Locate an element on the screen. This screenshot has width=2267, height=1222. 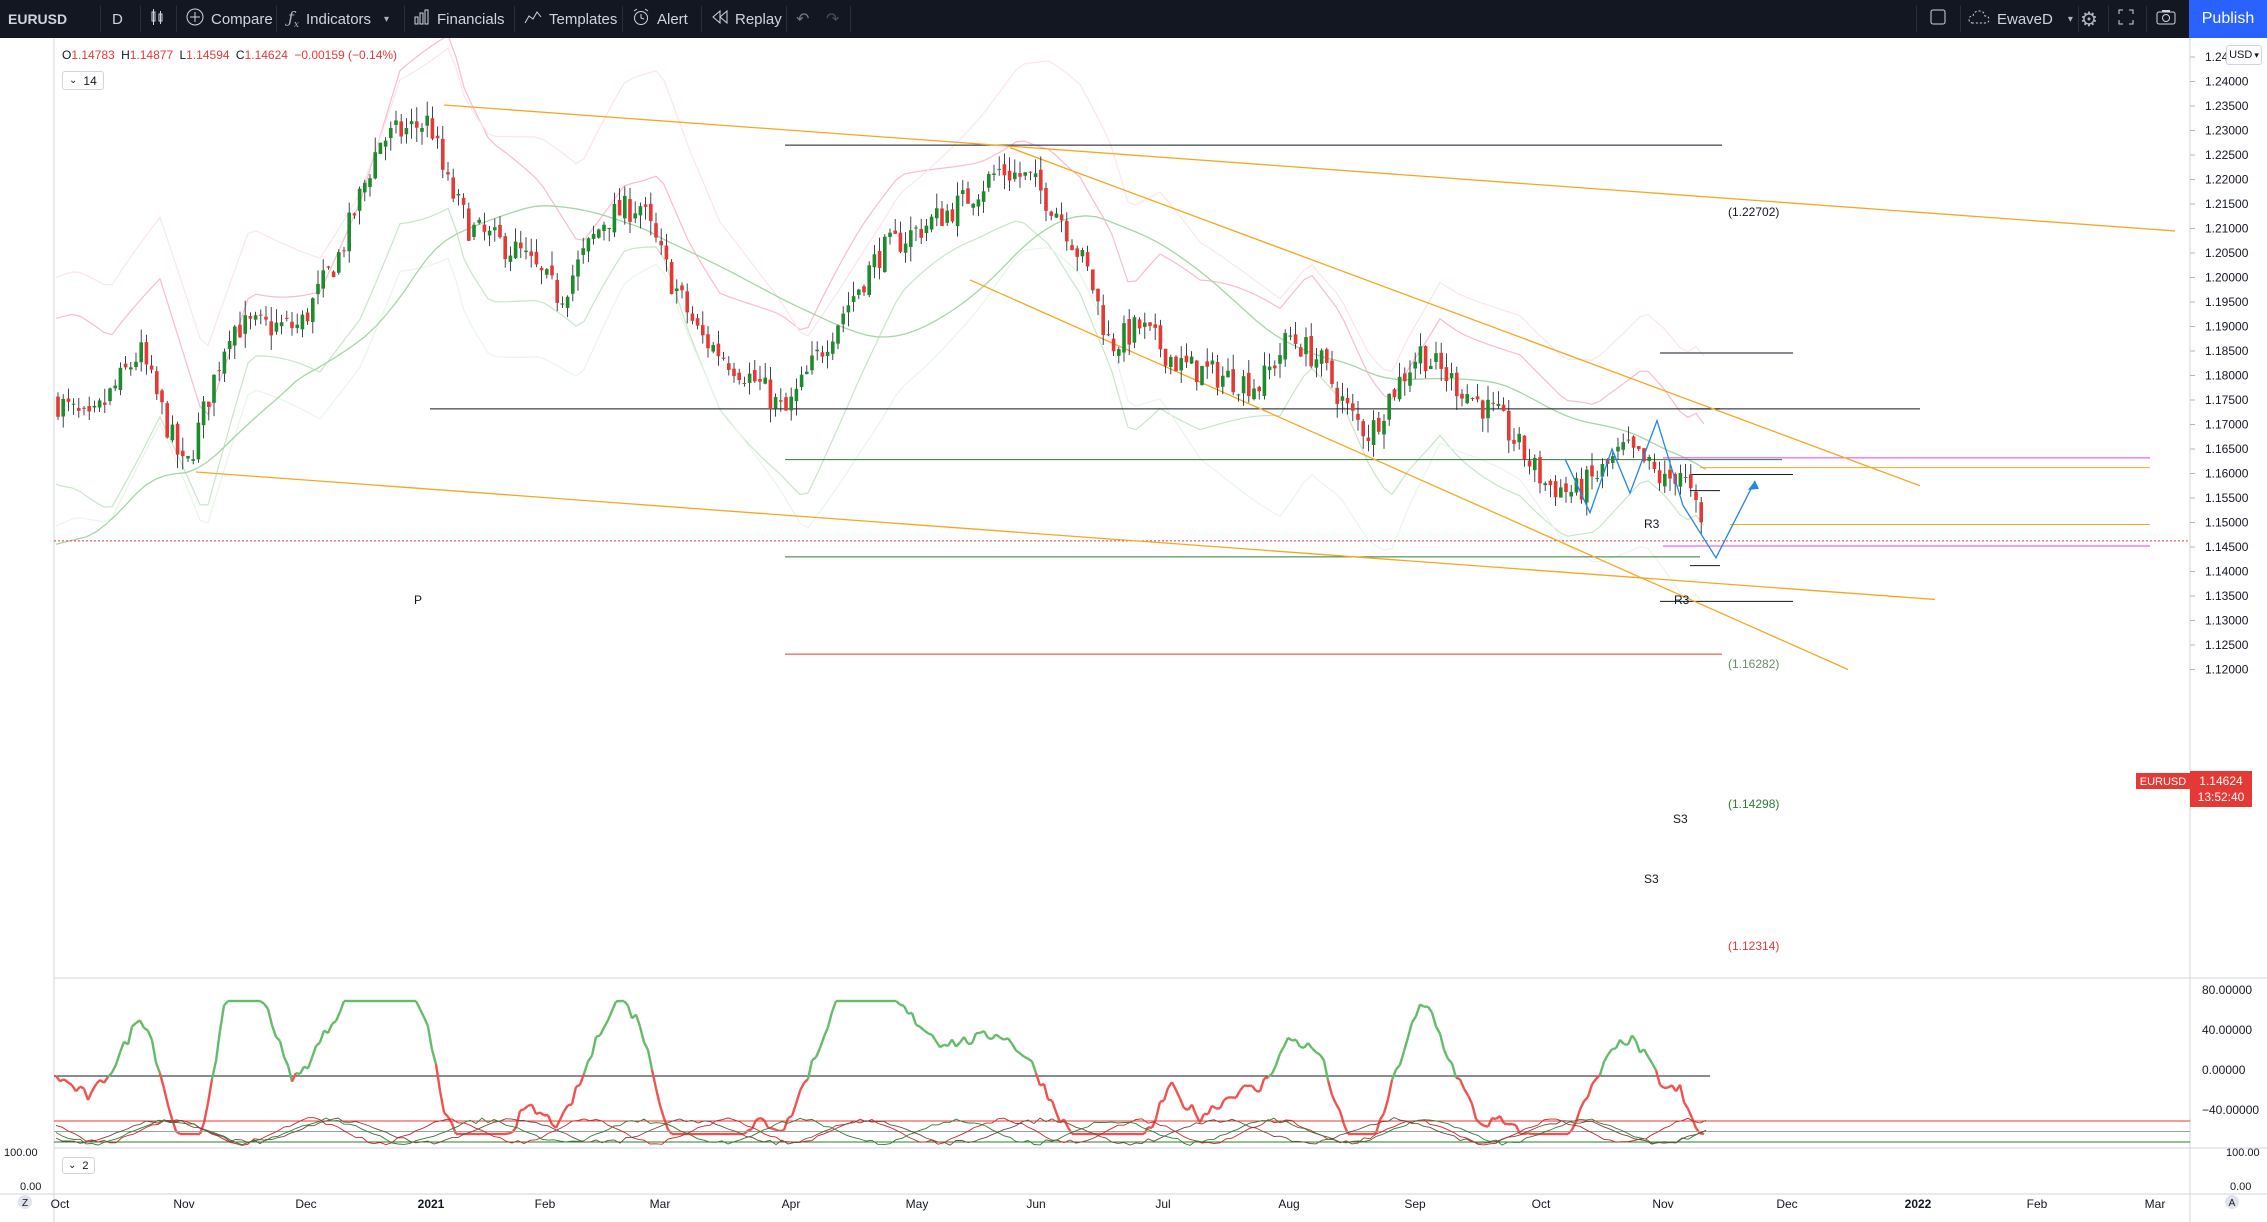
indicator2-toggle: ⌄ 2 is located at coordinates (78, 1165).